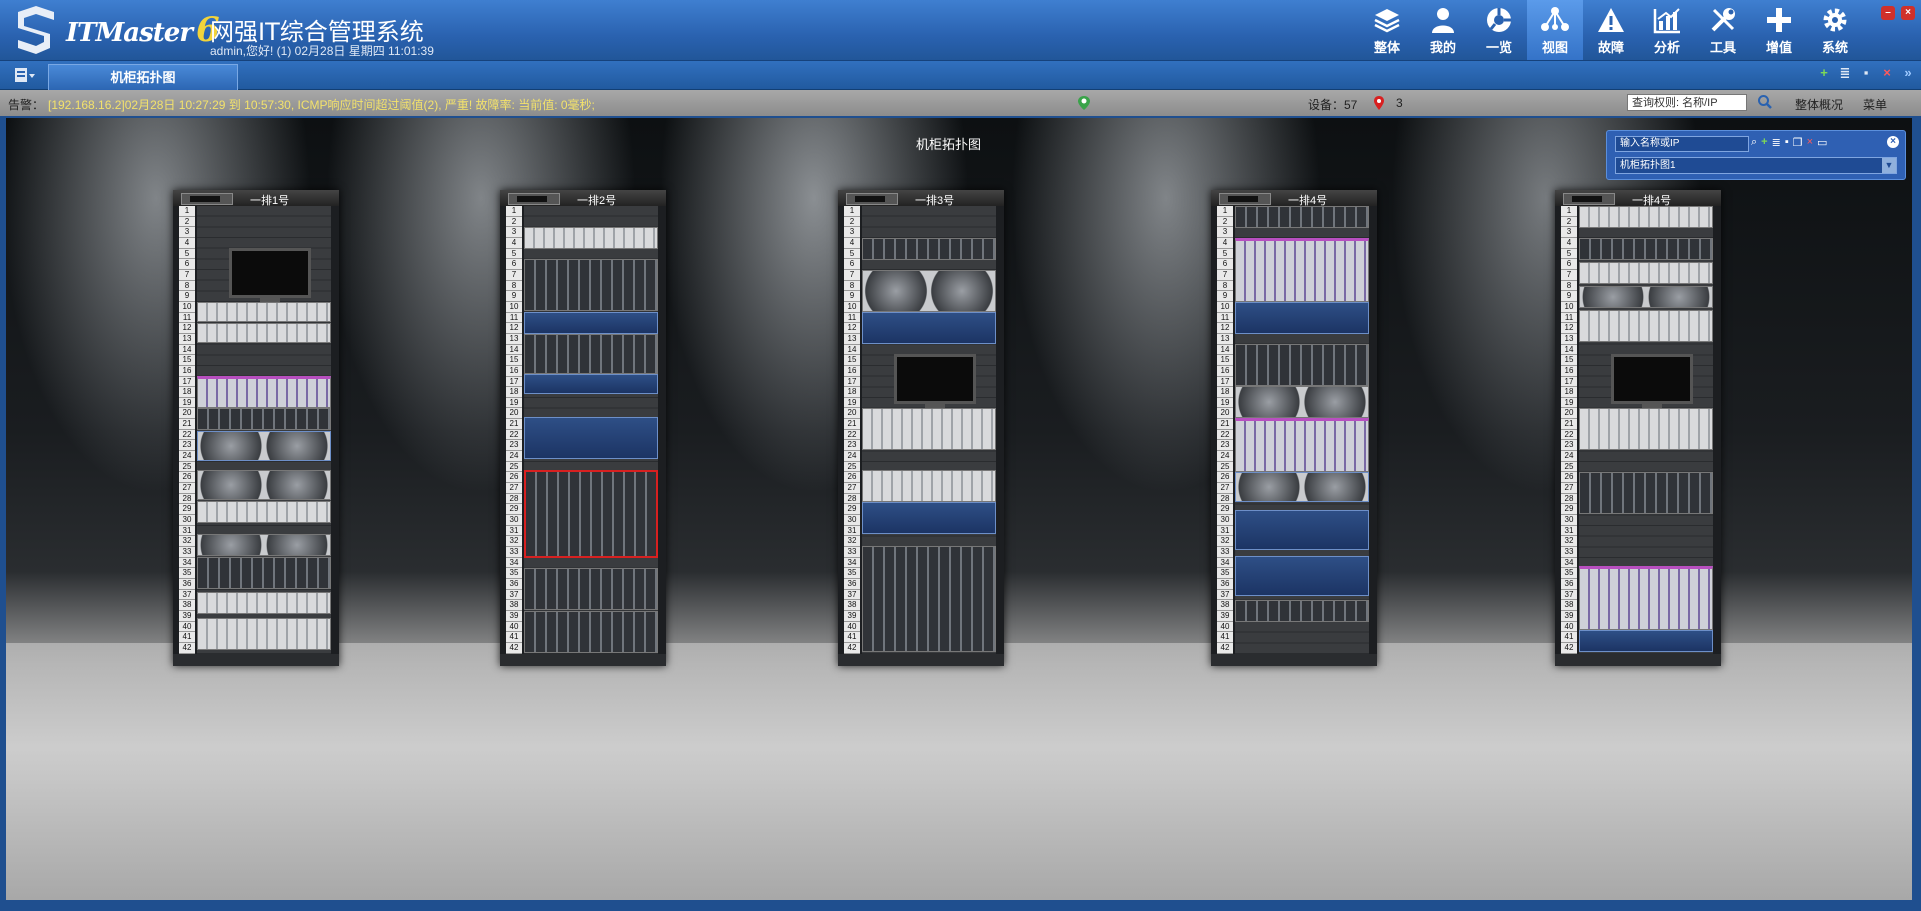  Describe the element at coordinates (514, 339) in the screenshot. I see `unit-number: 13` at that location.